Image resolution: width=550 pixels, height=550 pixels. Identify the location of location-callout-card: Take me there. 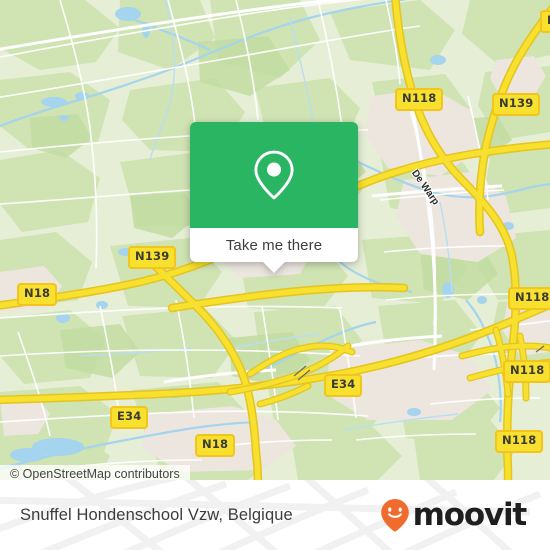
(274, 197).